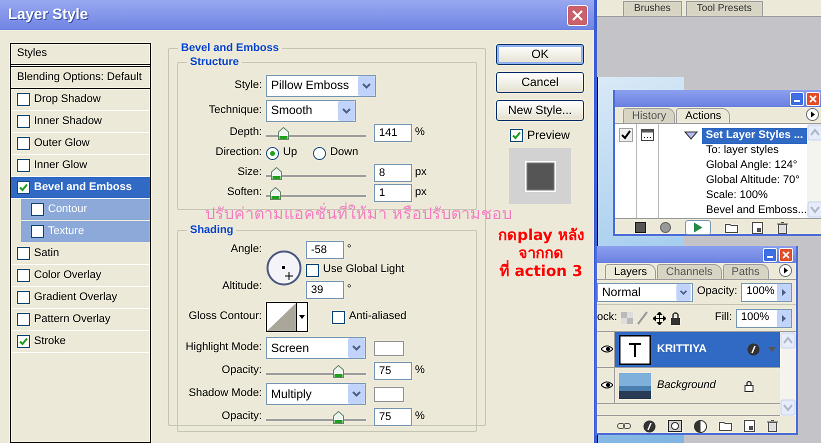 This screenshot has width=821, height=443. I want to click on eye-icon, so click(607, 385).